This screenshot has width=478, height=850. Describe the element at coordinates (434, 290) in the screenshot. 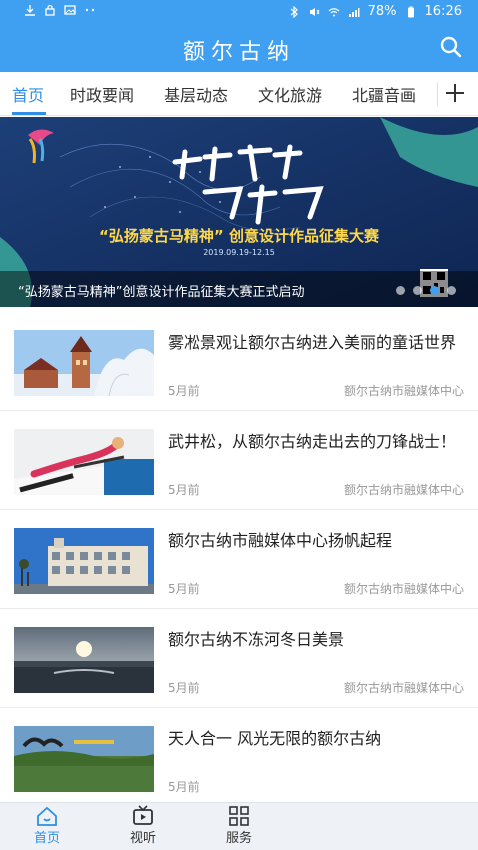

I see `carousel-dot-active` at that location.